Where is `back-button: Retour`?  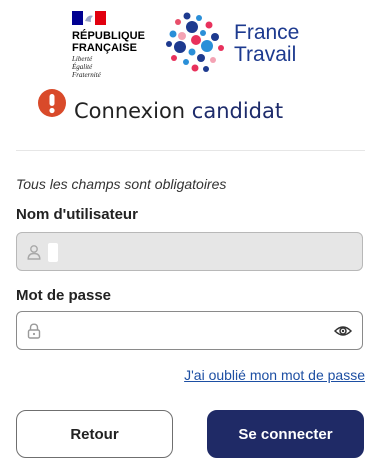 back-button: Retour is located at coordinates (94, 434).